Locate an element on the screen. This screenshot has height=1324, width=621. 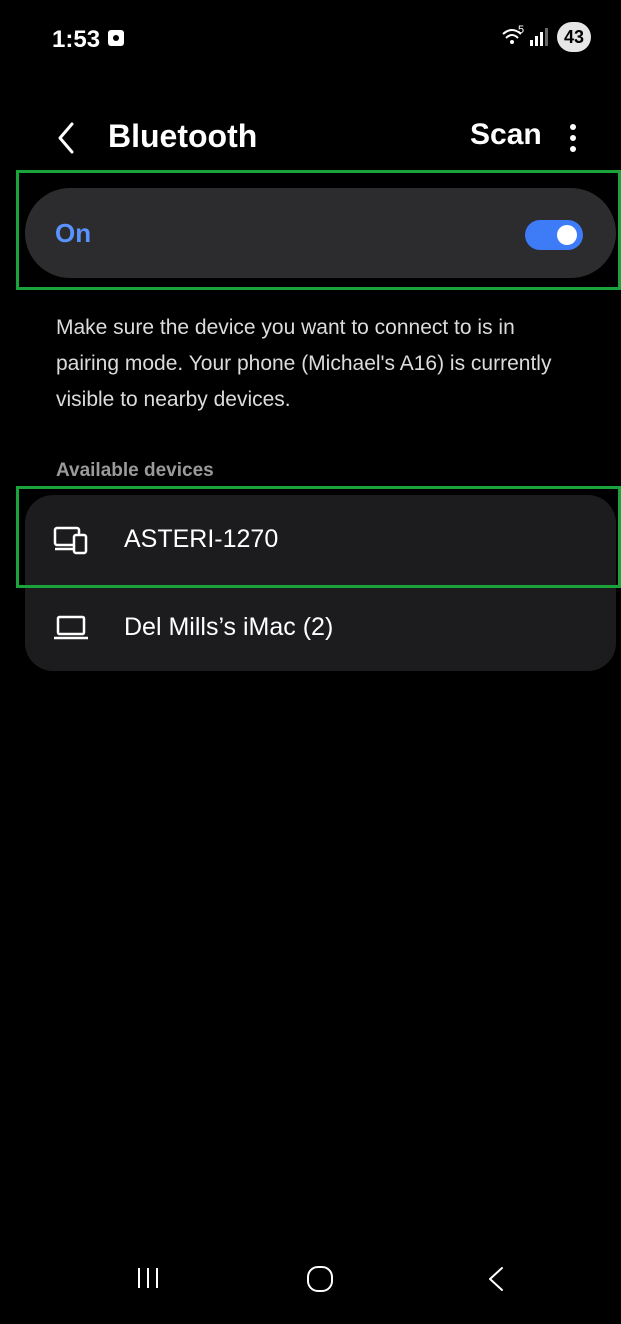
device-list: ASTERI-1270 Del Mills’s iMac (2) is located at coordinates (320, 583).